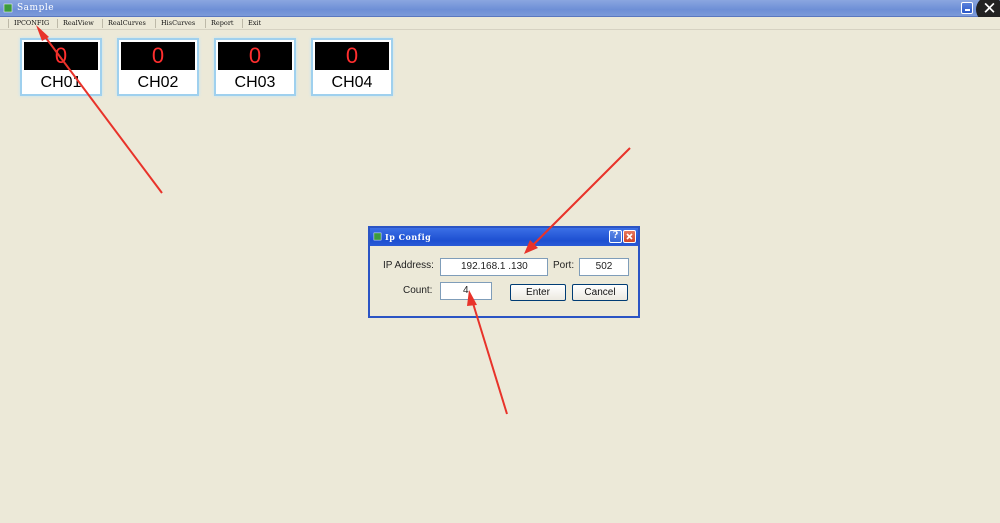  Describe the element at coordinates (600, 292) in the screenshot. I see `cancel-button: Cancel` at that location.